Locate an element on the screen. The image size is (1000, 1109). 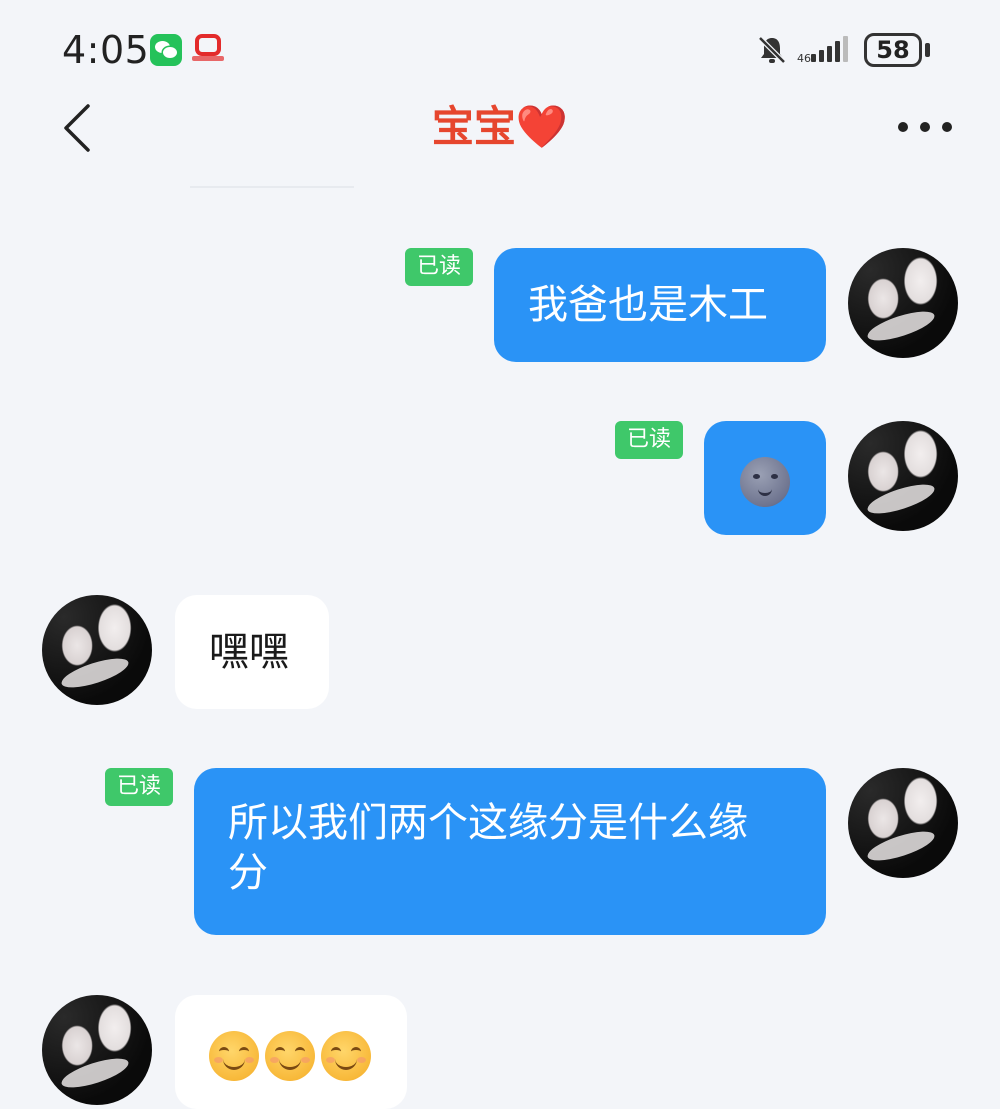
message-text: 嘿嘿 is located at coordinates (249, 652).